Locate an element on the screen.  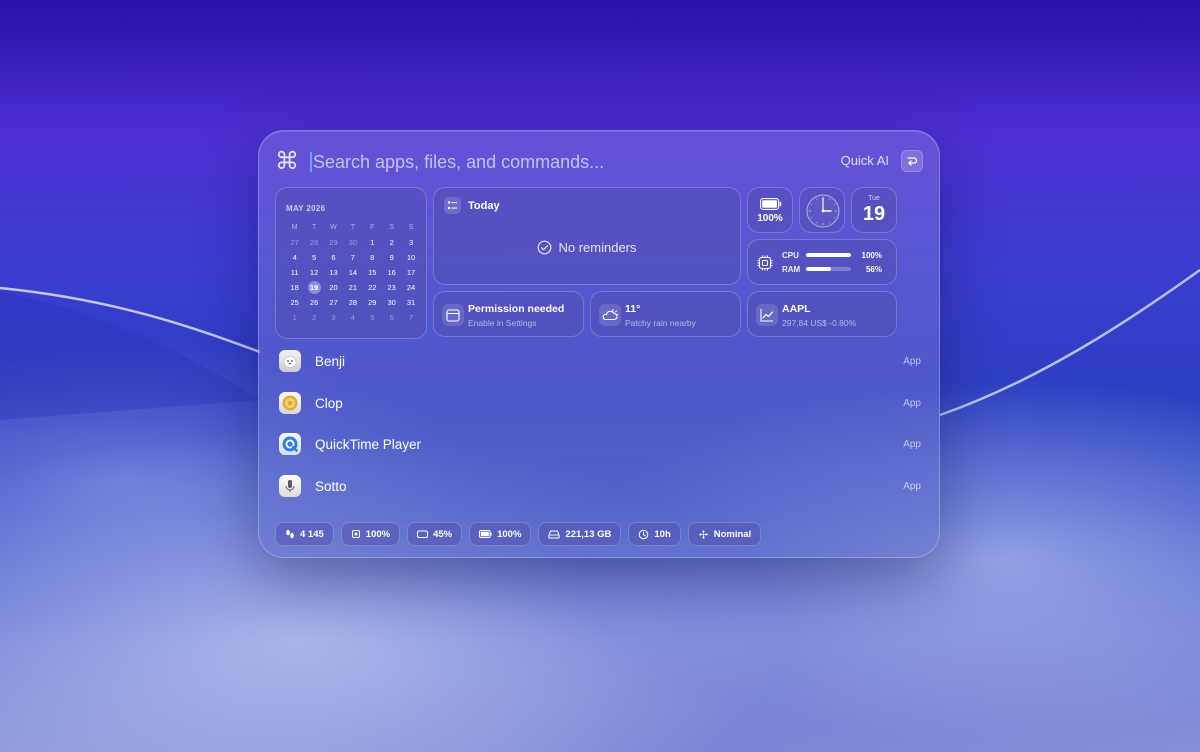
return-arrow-icon is located at coordinates (912, 161).